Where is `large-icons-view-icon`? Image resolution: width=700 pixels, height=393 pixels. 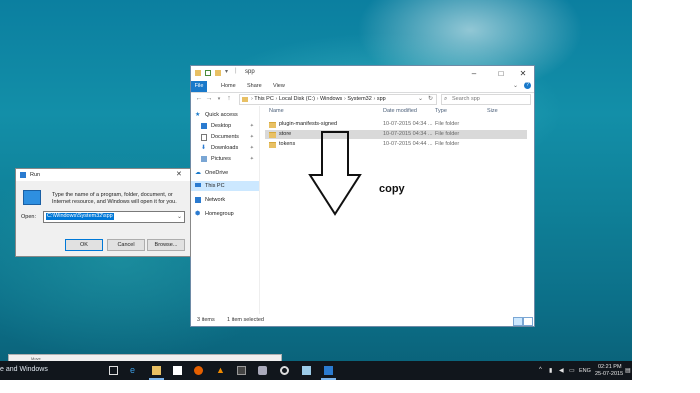
large-icons-view-icon is located at coordinates (528, 321).